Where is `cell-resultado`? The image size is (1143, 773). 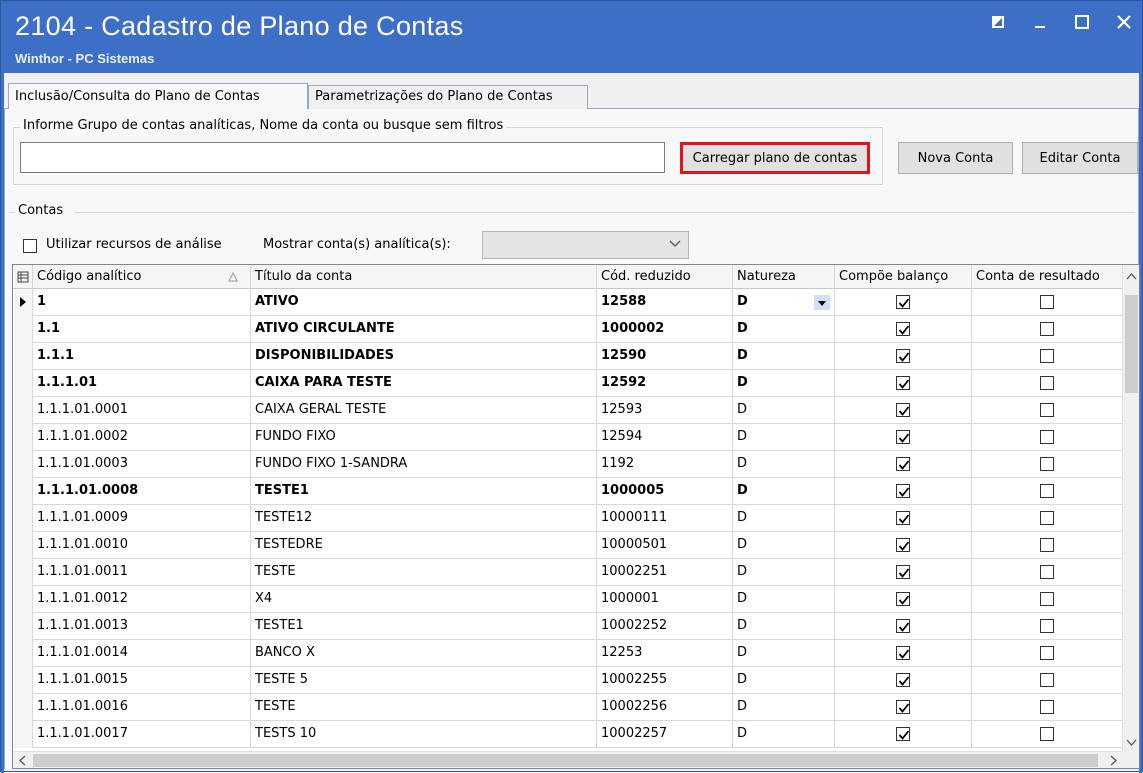 cell-resultado is located at coordinates (1047, 572).